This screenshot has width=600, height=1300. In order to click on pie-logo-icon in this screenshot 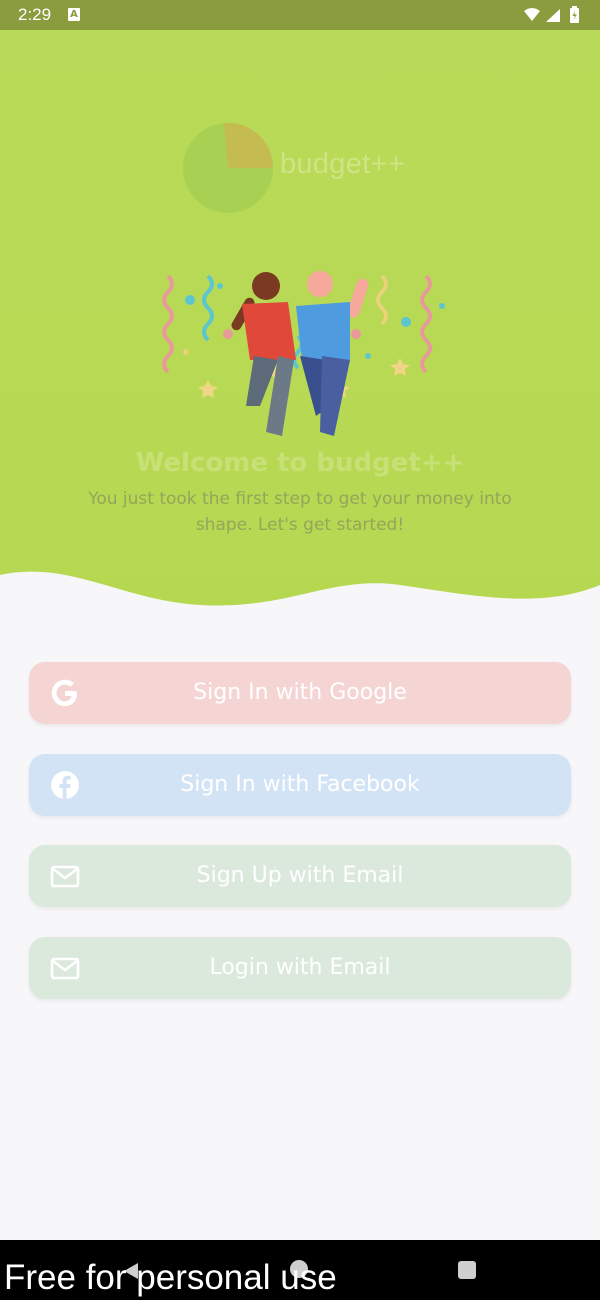, I will do `click(228, 167)`.